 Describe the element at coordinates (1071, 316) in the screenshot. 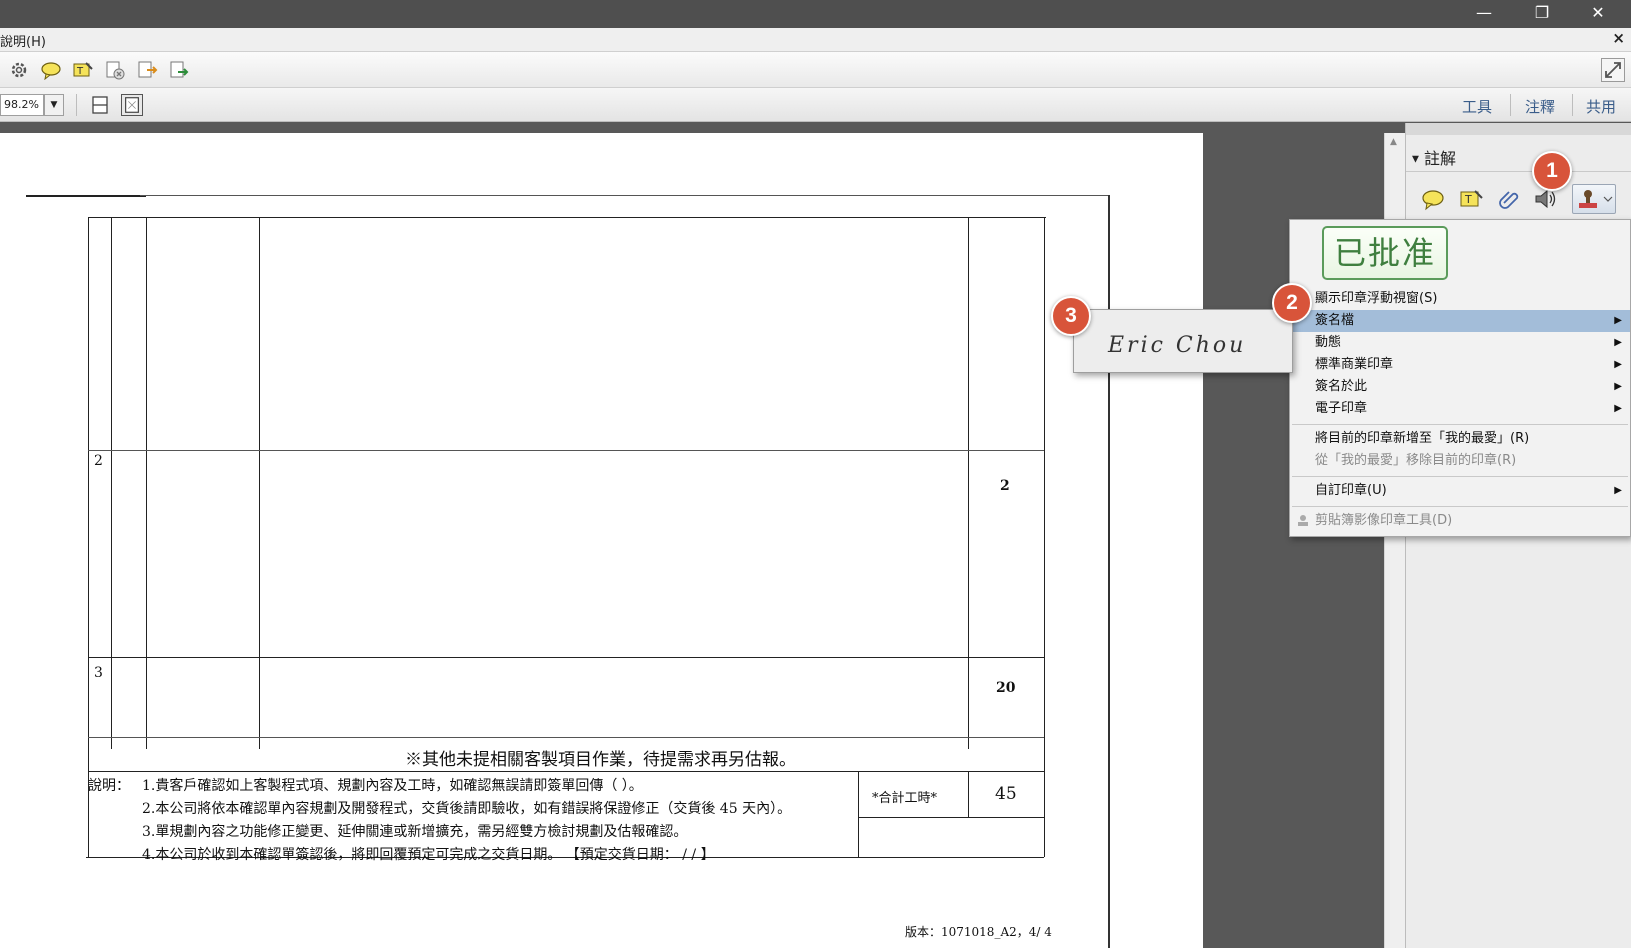

I see `step-badge: 3` at that location.